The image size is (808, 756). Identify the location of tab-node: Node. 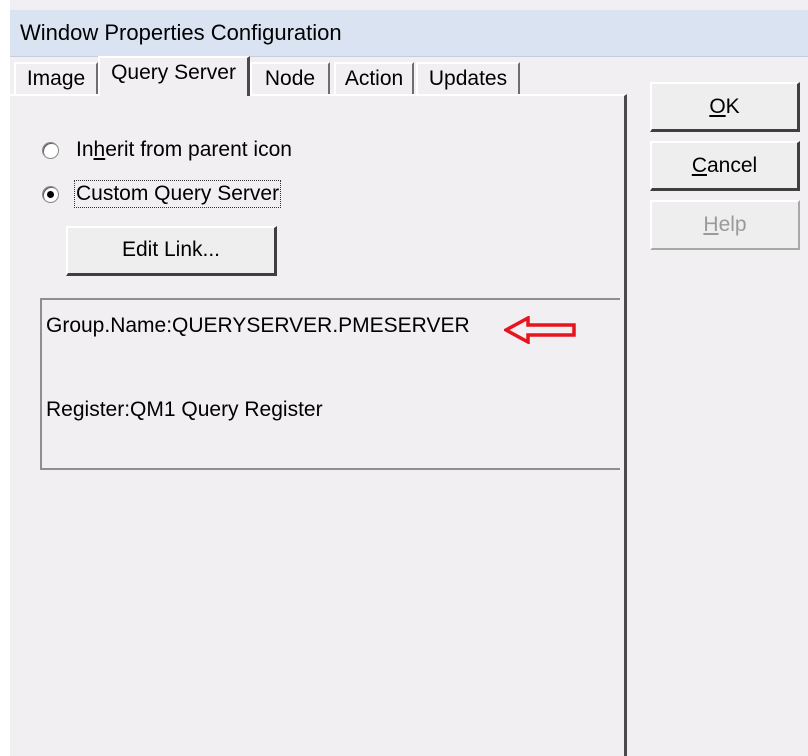
(290, 78).